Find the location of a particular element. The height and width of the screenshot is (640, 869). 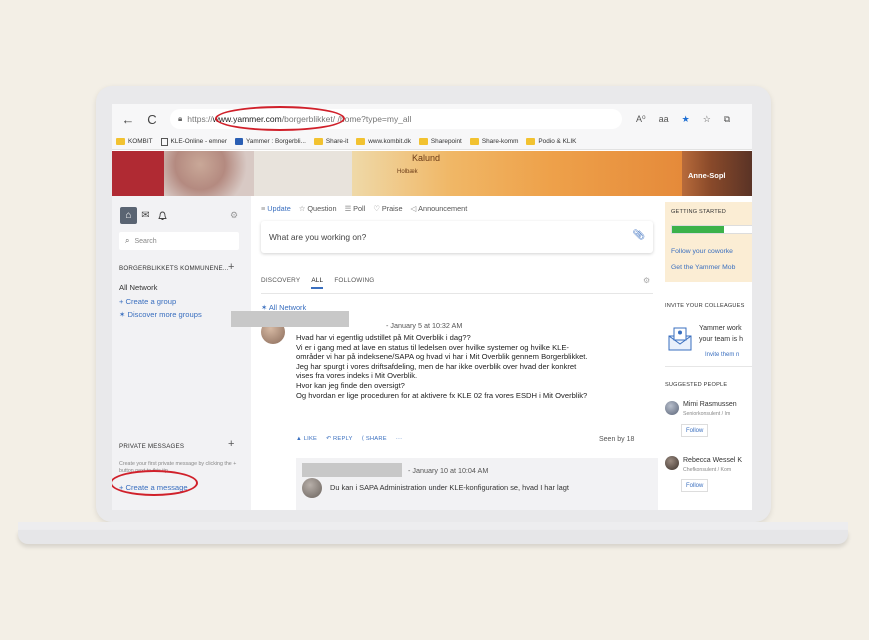

sidebar-nav-icons: ⌂ ✉︎ is located at coordinates (145, 215).